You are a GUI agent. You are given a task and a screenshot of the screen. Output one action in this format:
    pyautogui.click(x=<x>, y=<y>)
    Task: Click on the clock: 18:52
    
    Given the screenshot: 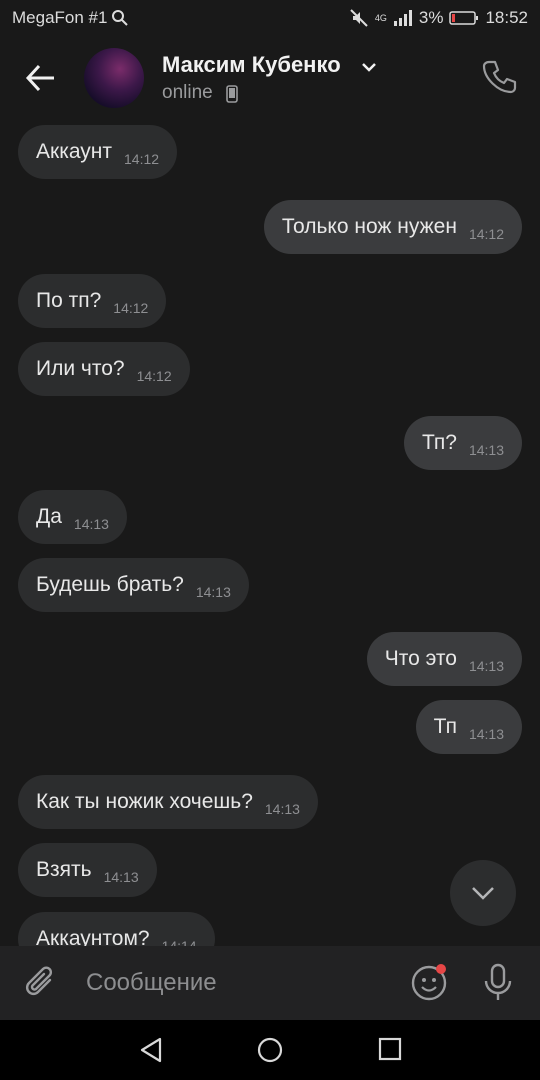 What is the action you would take?
    pyautogui.click(x=506, y=17)
    